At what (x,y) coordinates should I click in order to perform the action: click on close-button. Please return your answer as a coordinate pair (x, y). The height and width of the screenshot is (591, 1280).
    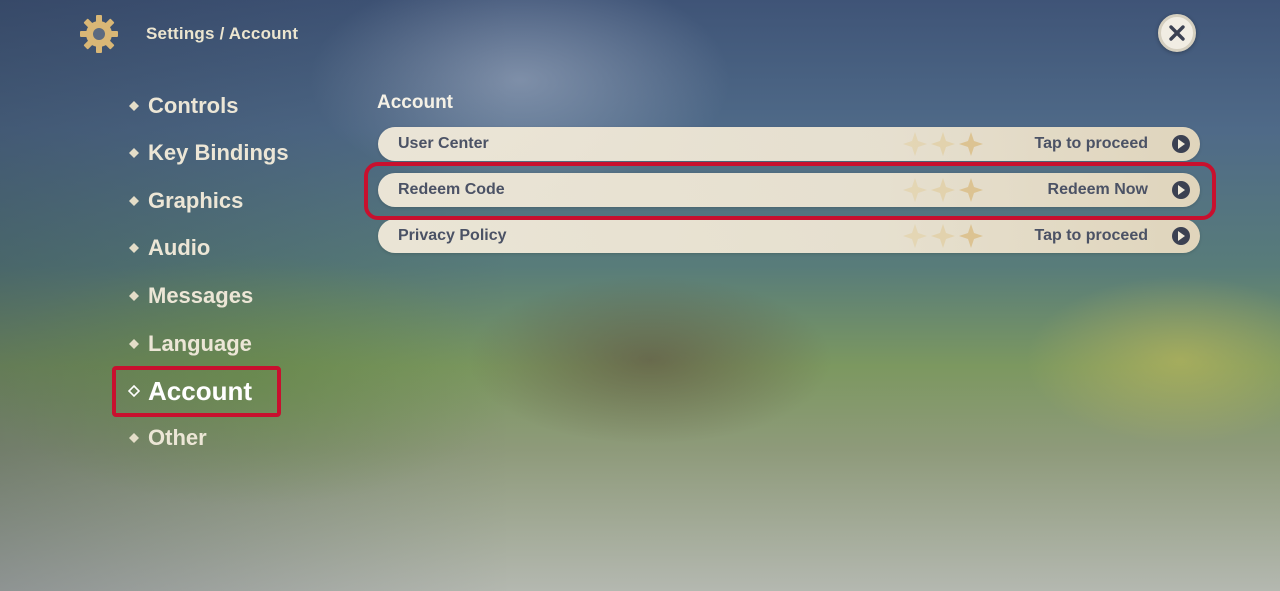
    Looking at the image, I should click on (1177, 33).